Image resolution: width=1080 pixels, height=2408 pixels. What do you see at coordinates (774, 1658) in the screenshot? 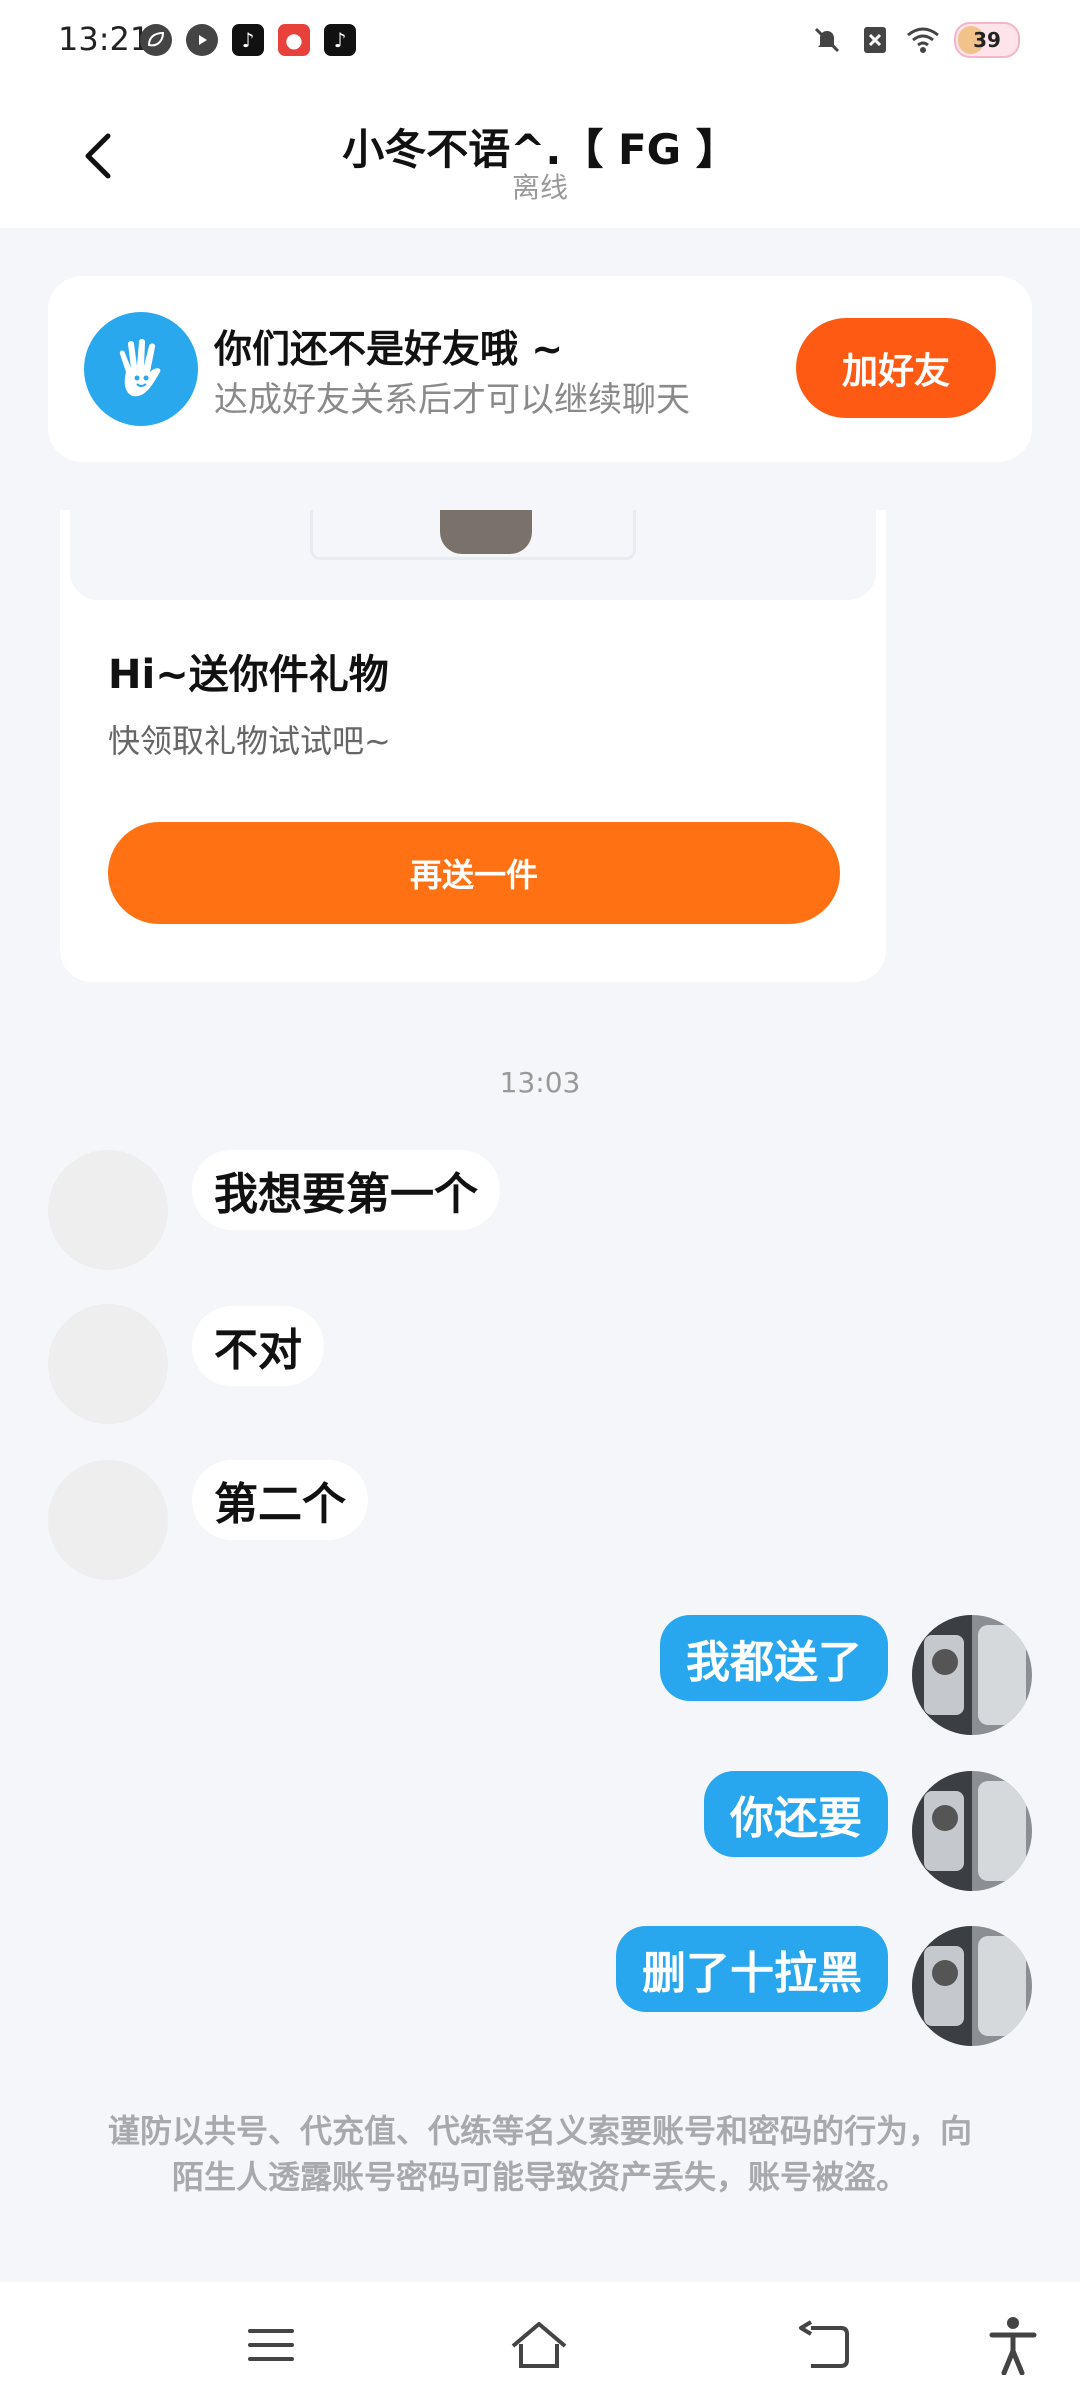
I see `message-bubble-outgoing: 我都送了` at bounding box center [774, 1658].